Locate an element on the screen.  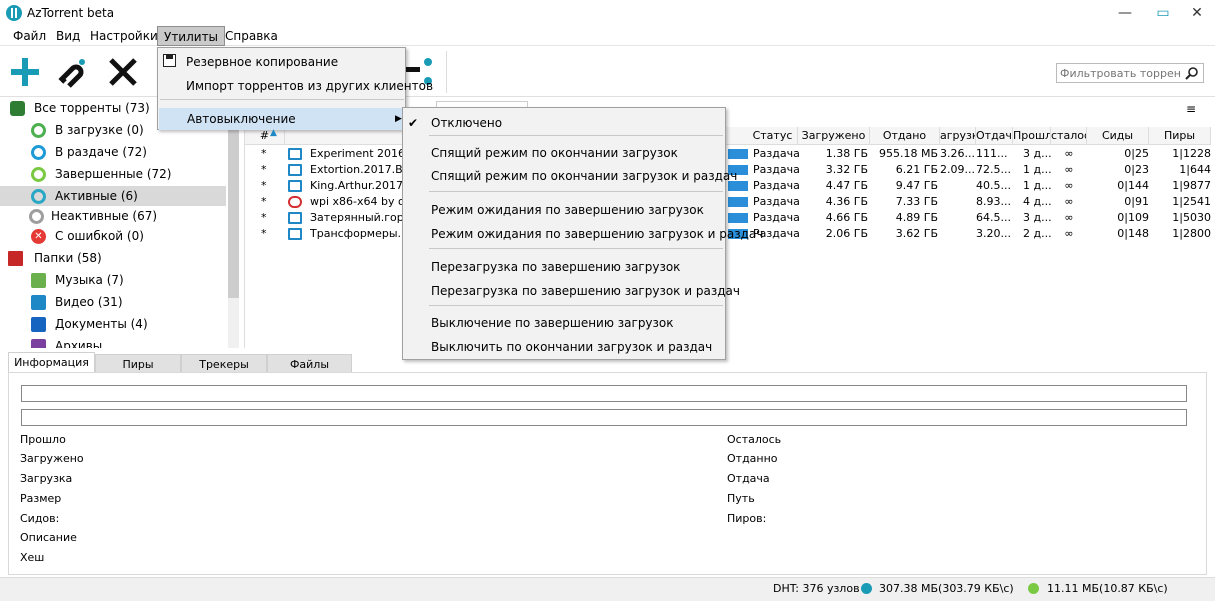
cell-name: wpi x86-x64 by ov is located at coordinates (361, 201).